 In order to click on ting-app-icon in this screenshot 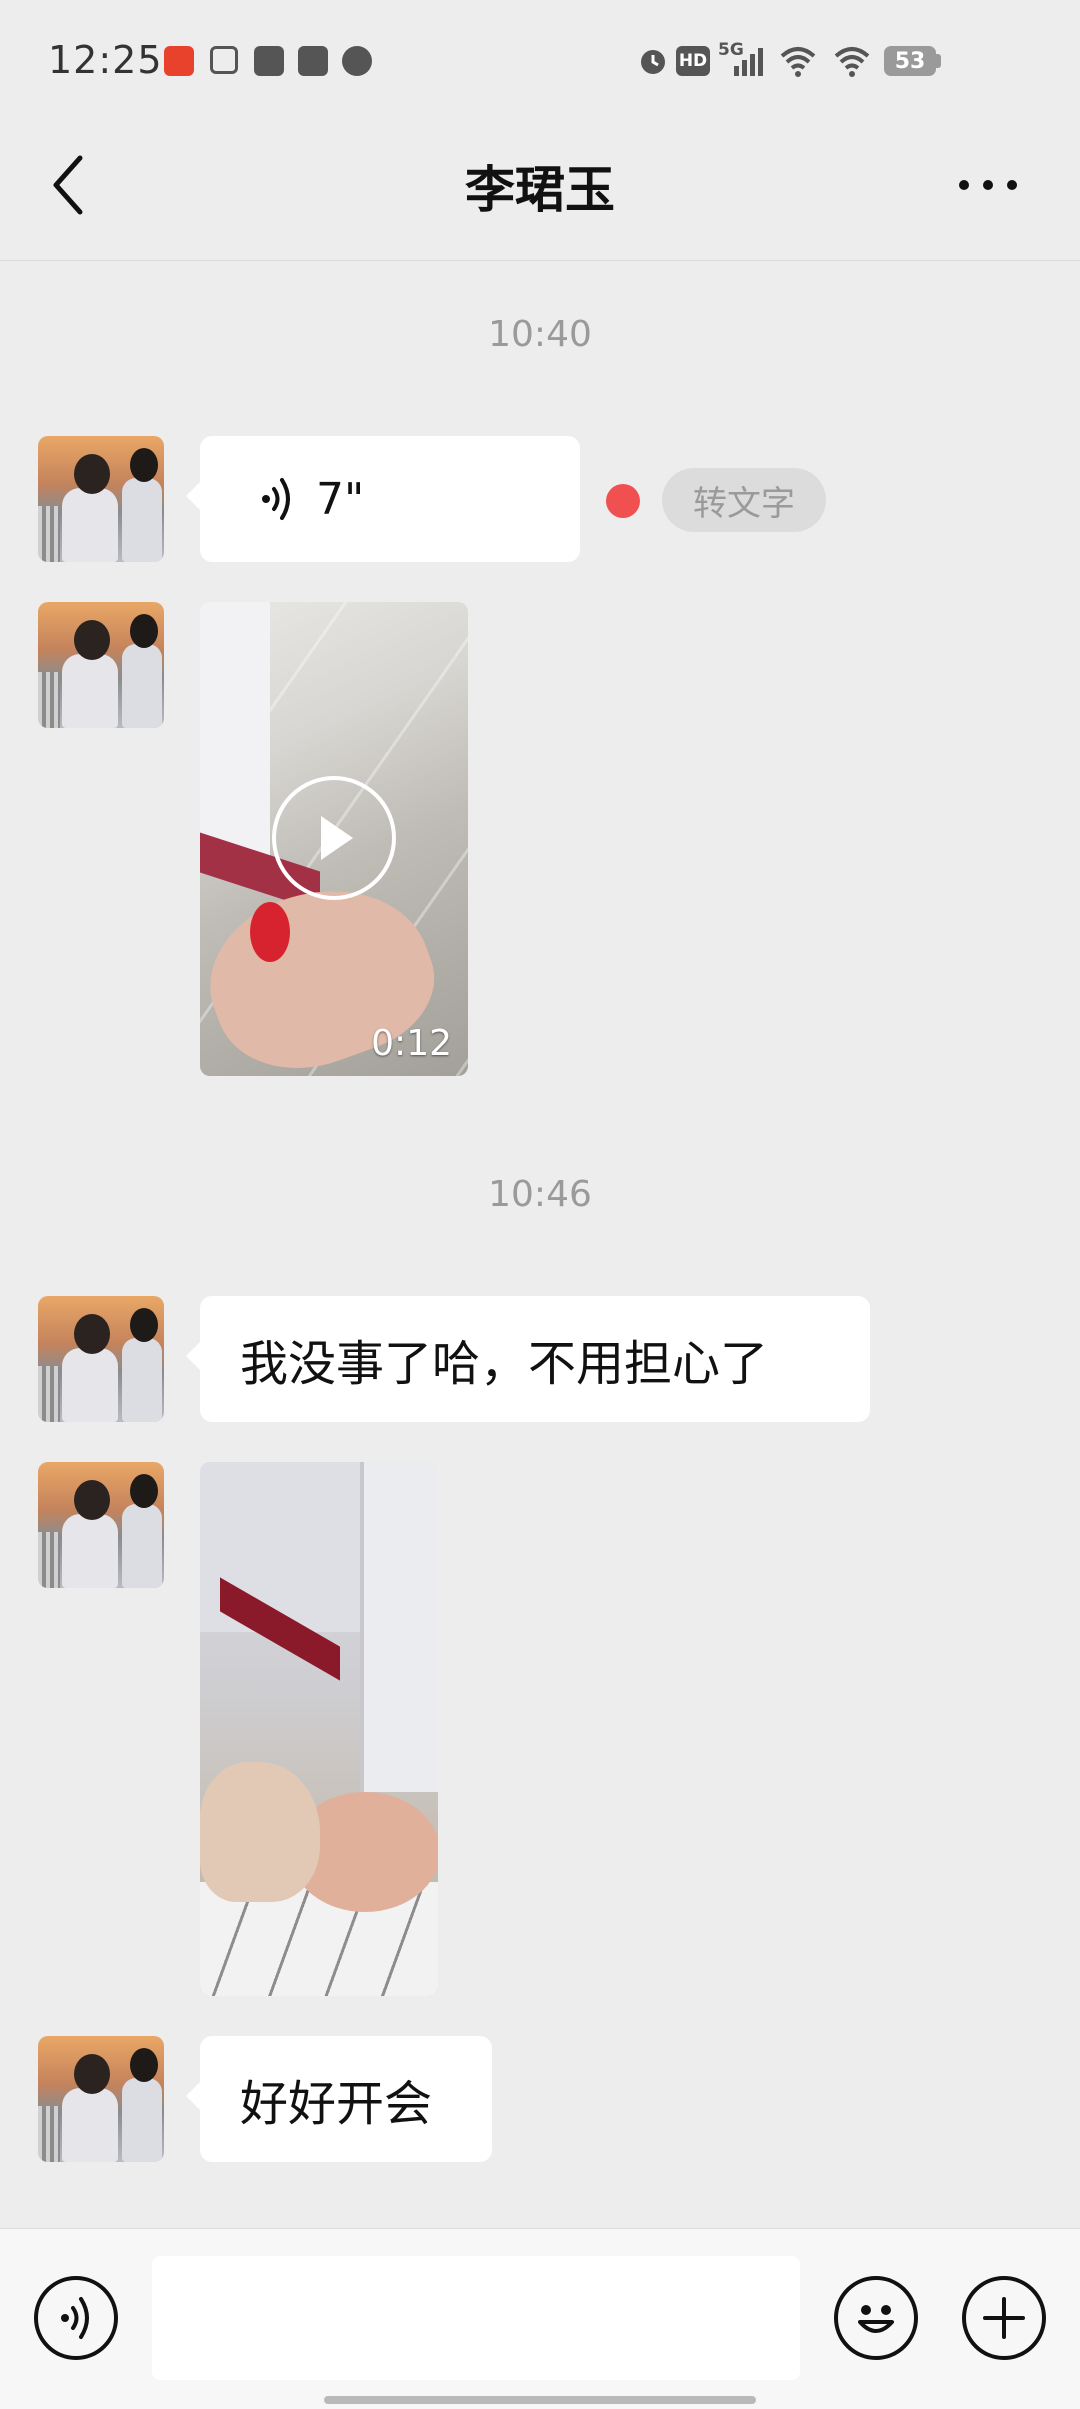, I will do `click(179, 61)`.